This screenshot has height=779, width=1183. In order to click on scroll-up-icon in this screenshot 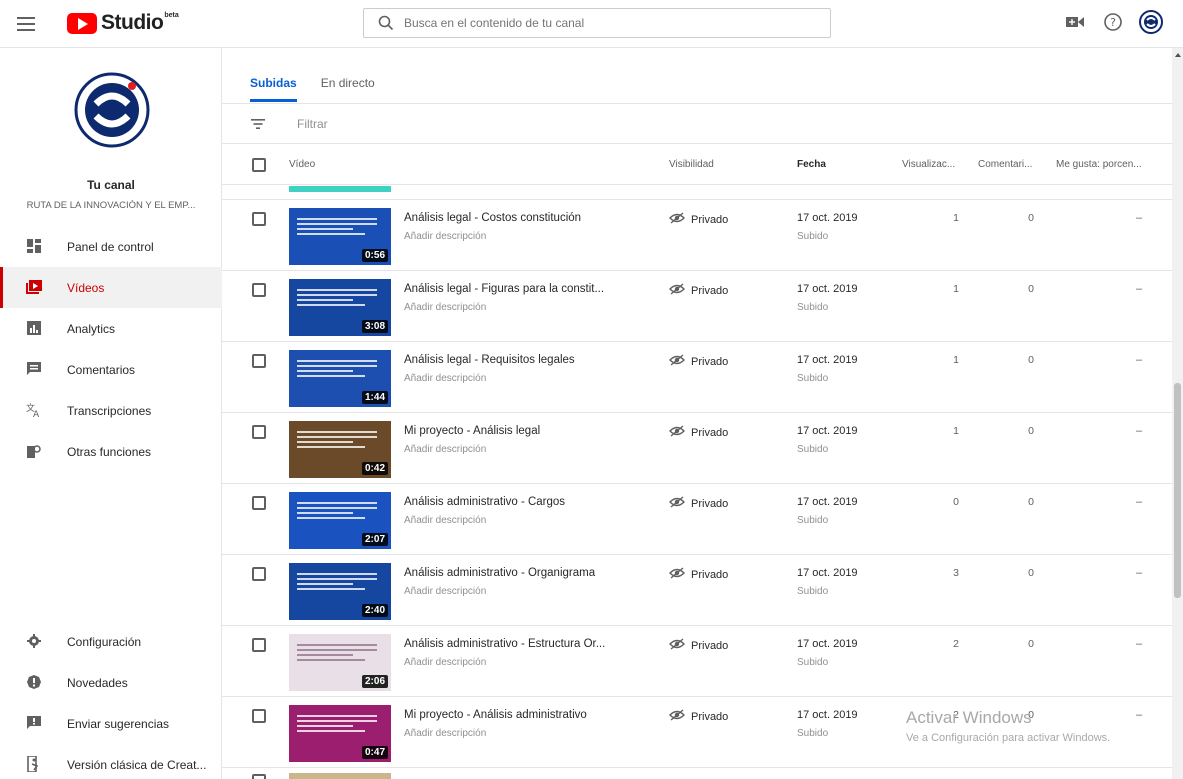, I will do `click(1178, 55)`.